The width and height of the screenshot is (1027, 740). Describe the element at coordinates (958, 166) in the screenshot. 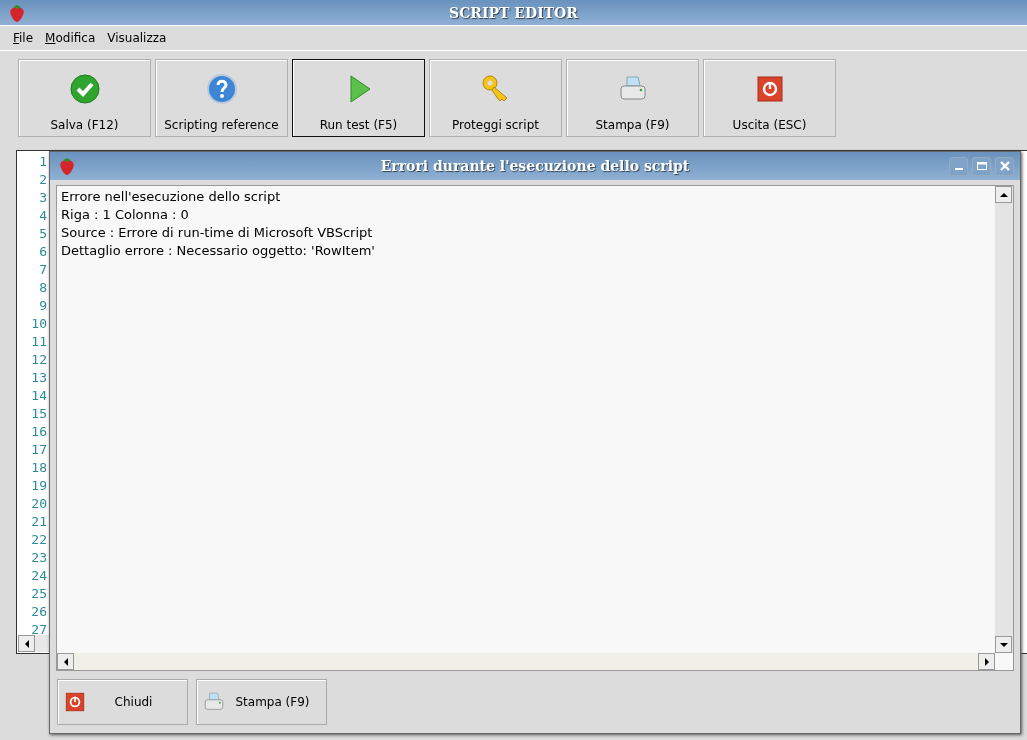

I see `minimize-button` at that location.